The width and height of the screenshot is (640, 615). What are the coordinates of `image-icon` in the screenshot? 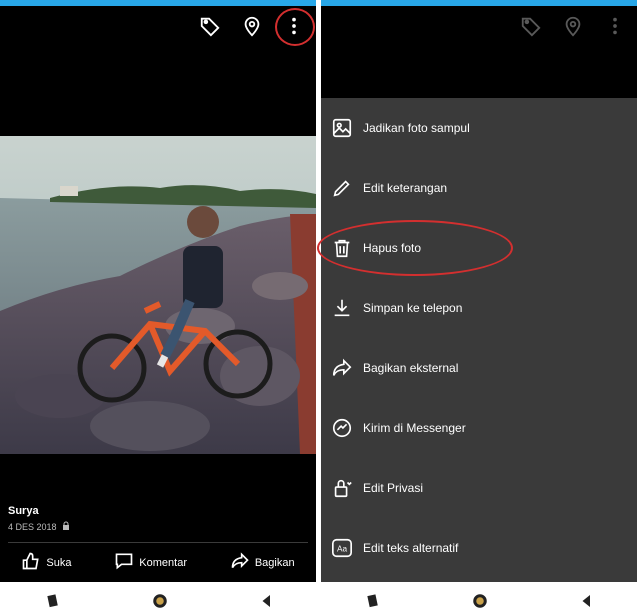 It's located at (342, 128).